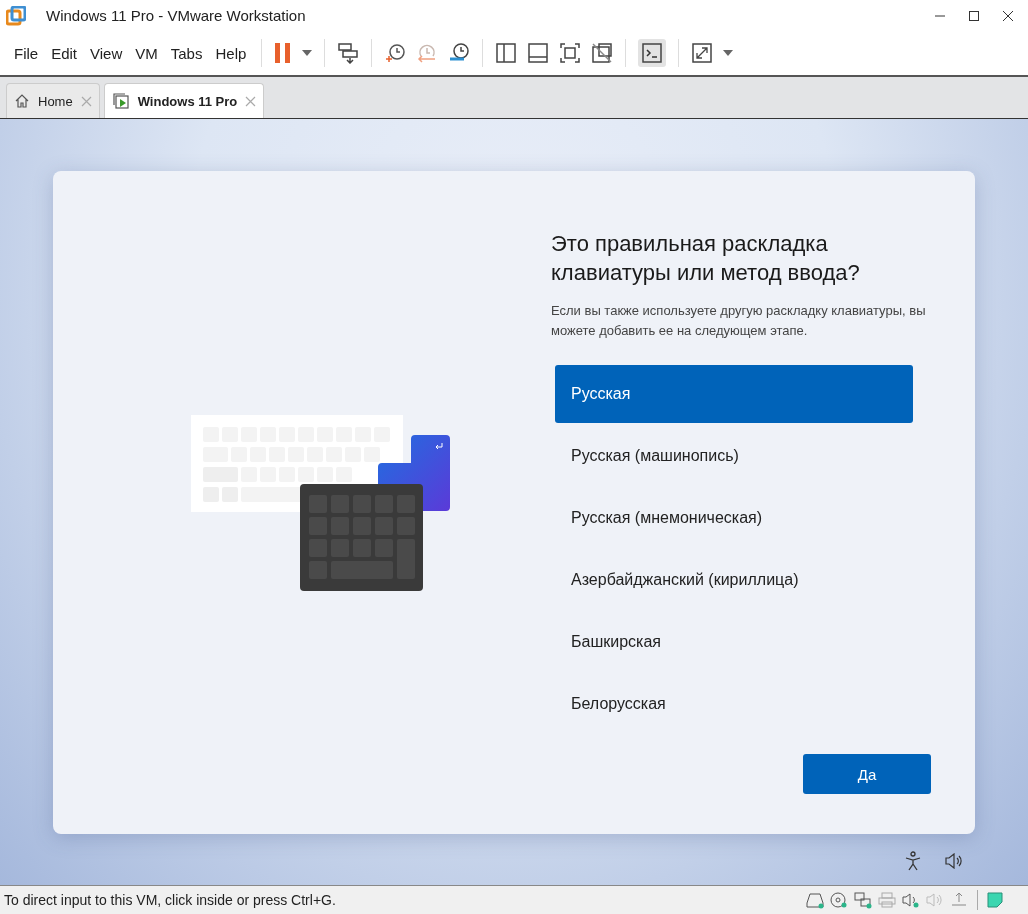  What do you see at coordinates (734, 394) in the screenshot?
I see `layout-option: Русская` at bounding box center [734, 394].